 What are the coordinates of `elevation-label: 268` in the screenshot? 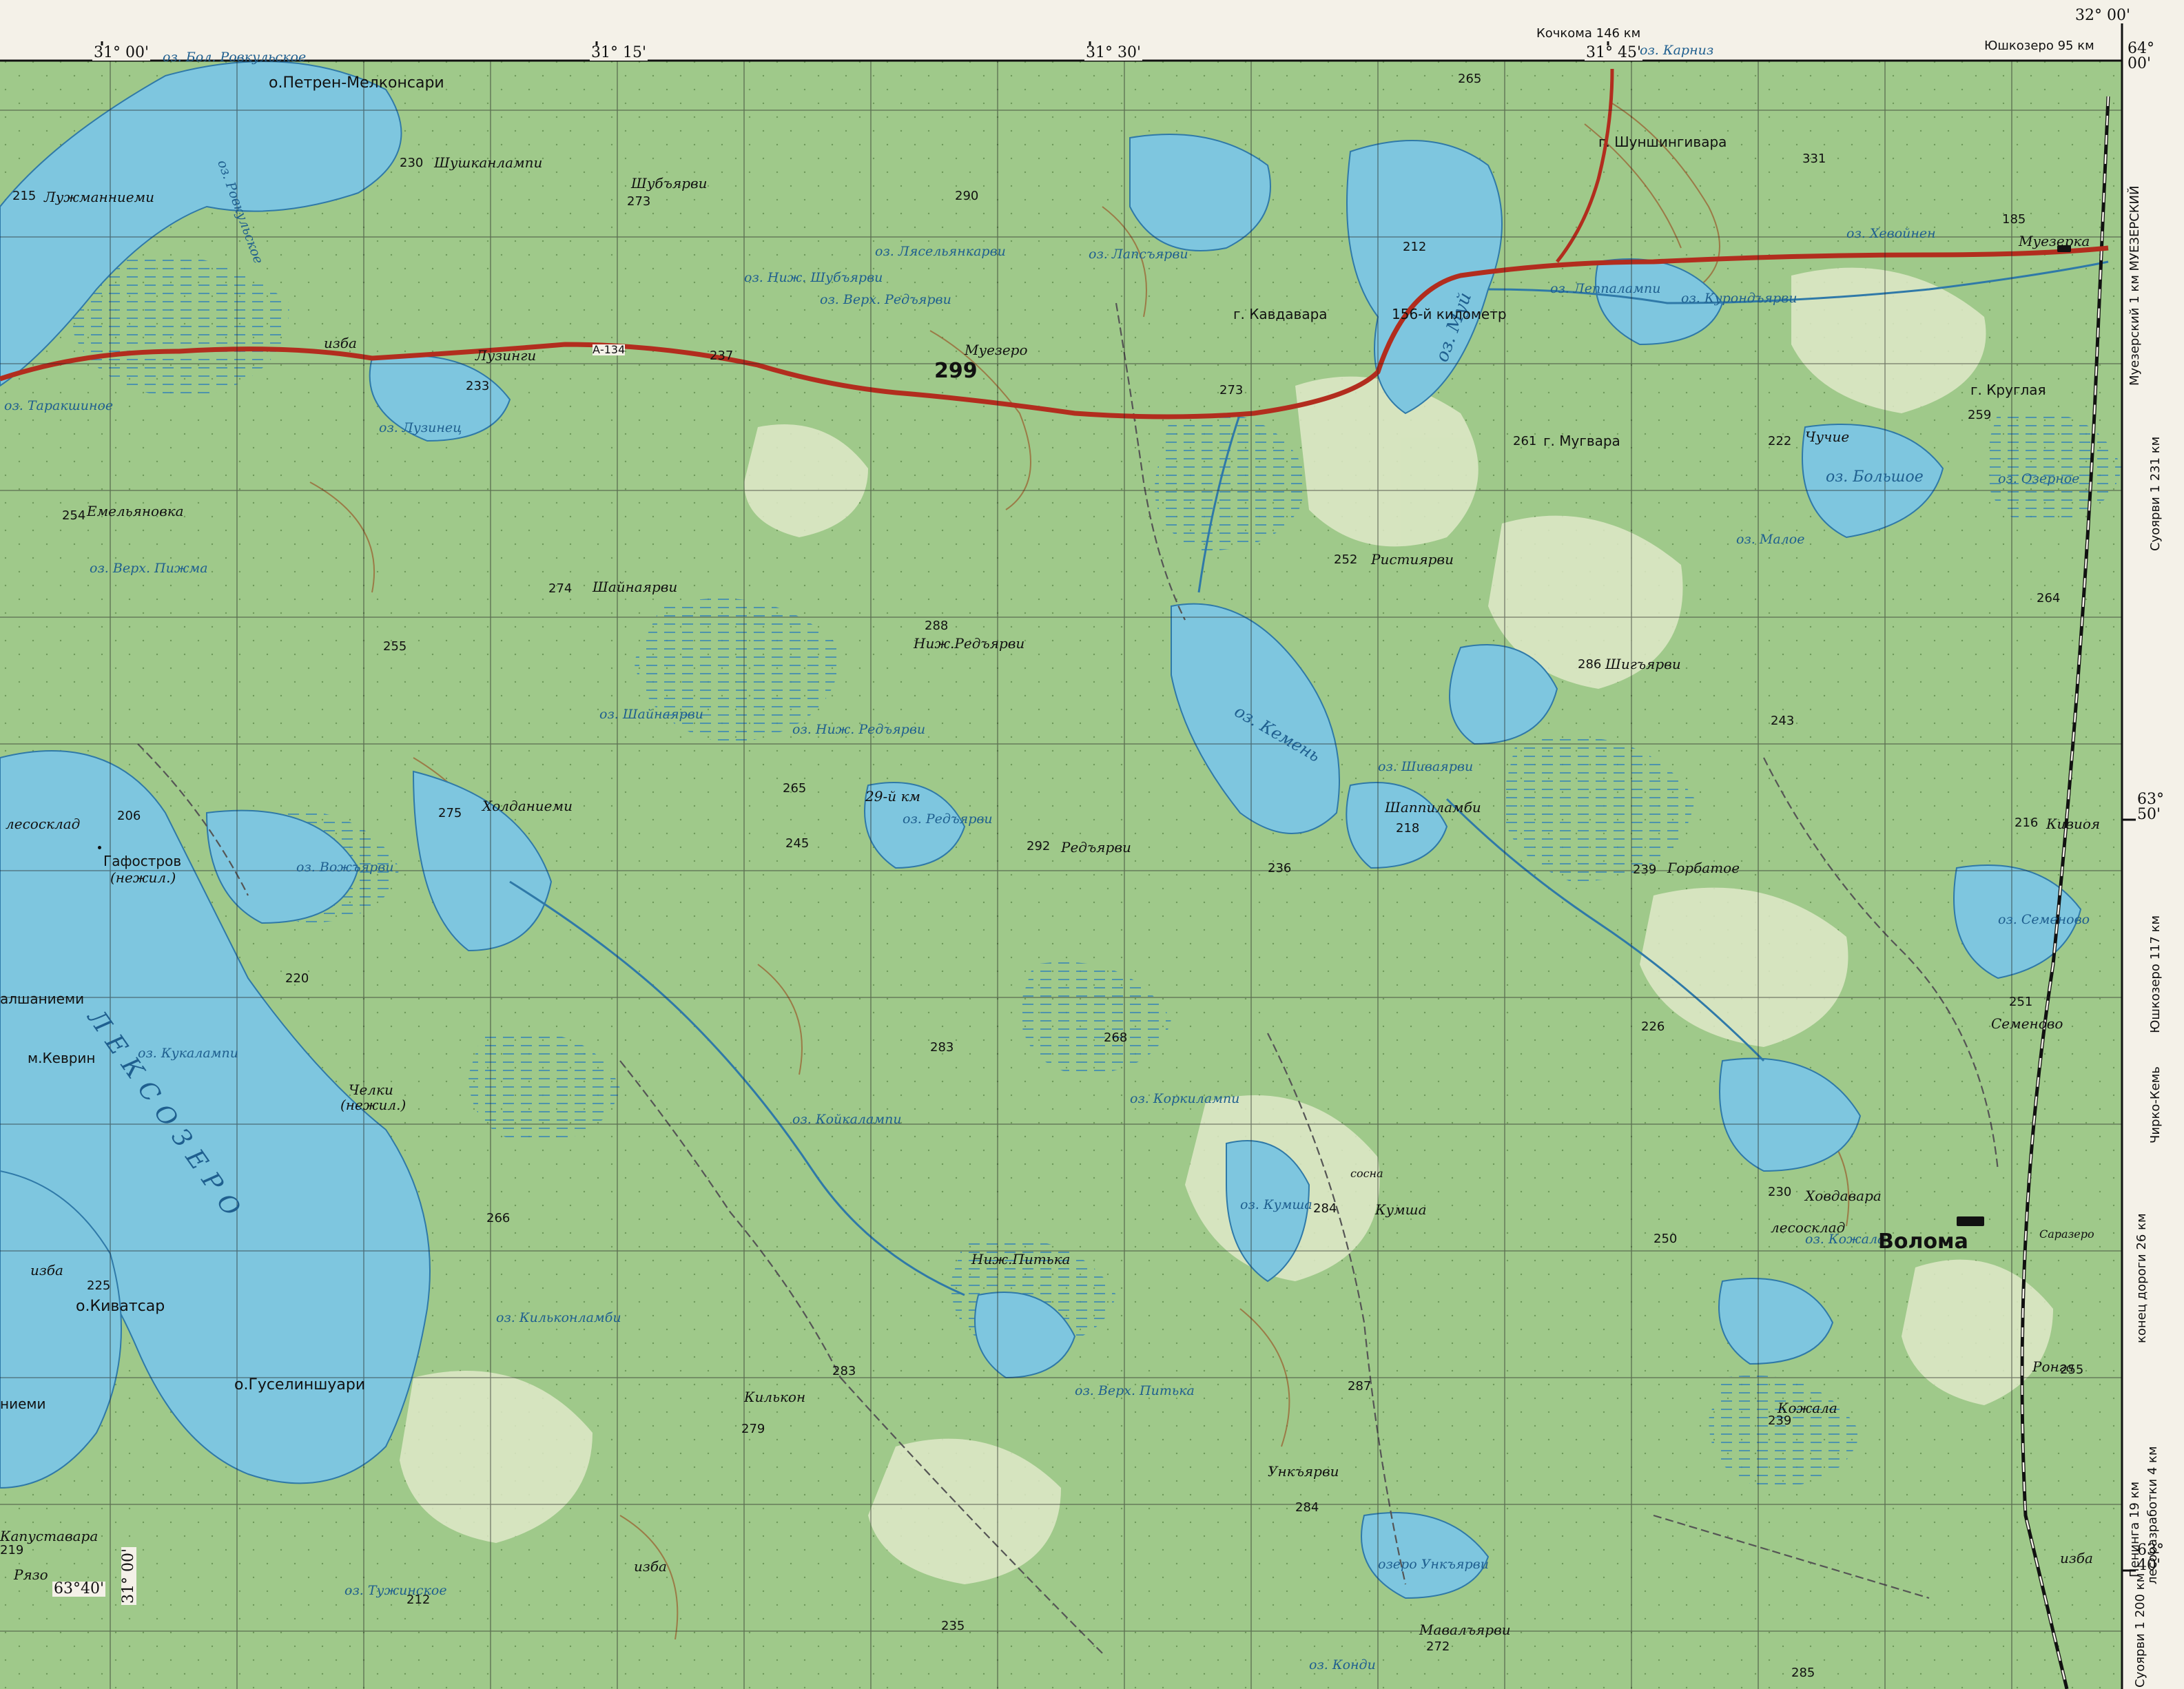 It's located at (1116, 1037).